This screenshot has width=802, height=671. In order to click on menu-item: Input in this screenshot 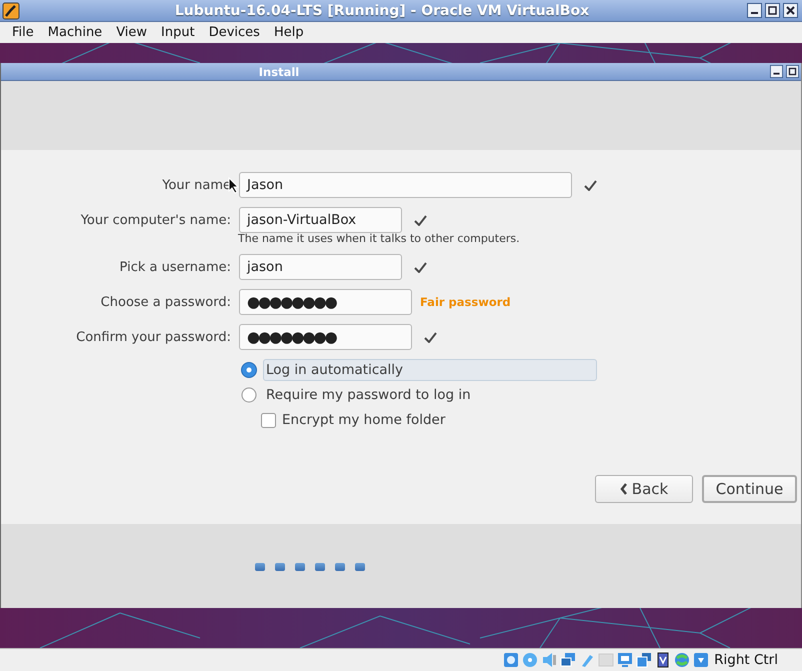, I will do `click(178, 32)`.